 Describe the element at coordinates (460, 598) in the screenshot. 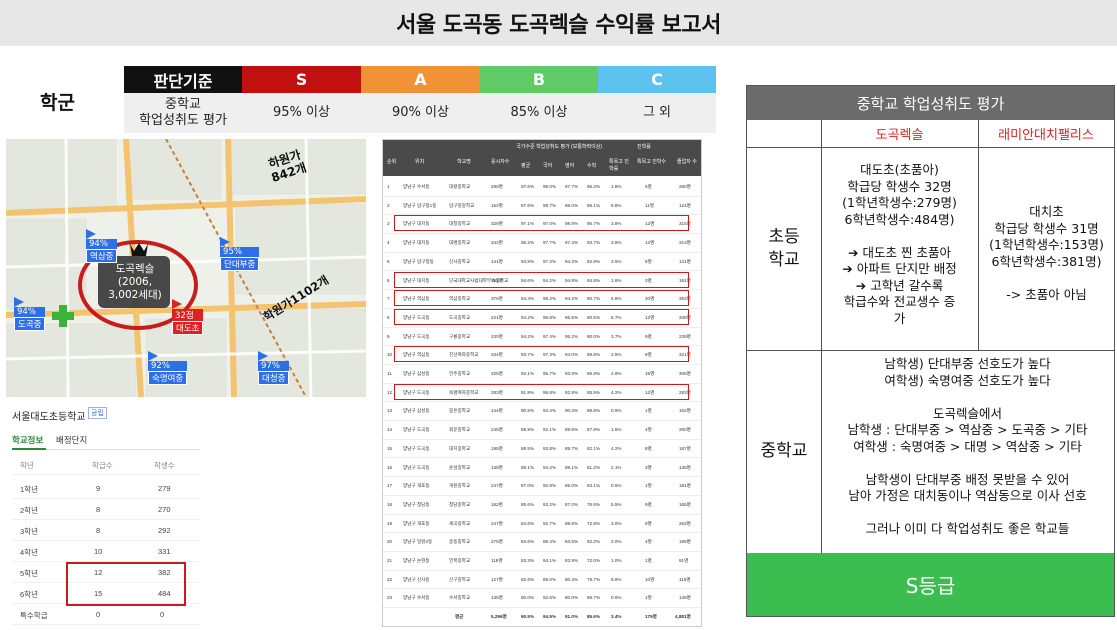

I see `table-cell: 수서중학교` at that location.